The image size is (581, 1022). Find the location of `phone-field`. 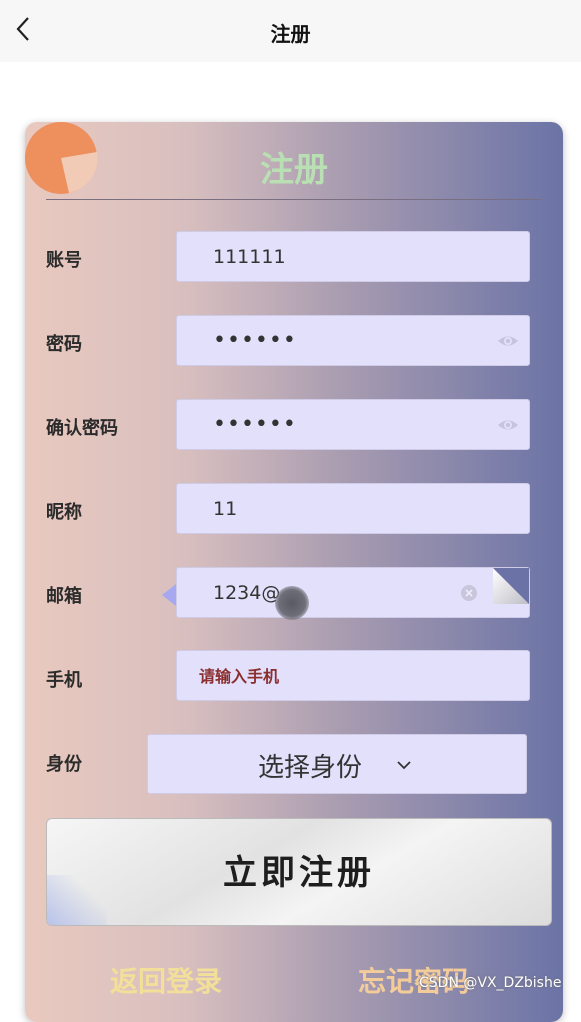

phone-field is located at coordinates (353, 675).